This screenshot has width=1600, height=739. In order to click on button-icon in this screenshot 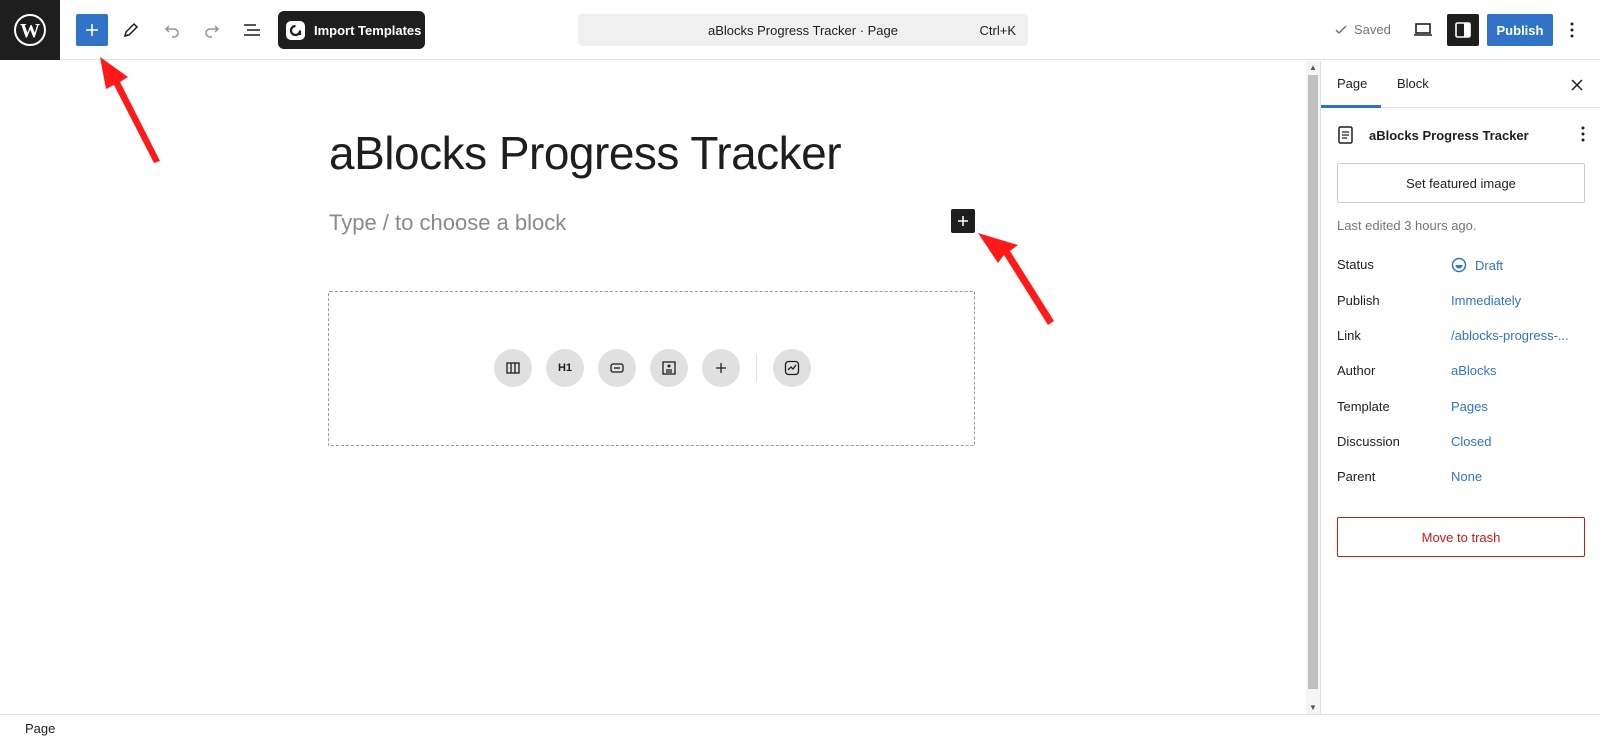, I will do `click(617, 368)`.